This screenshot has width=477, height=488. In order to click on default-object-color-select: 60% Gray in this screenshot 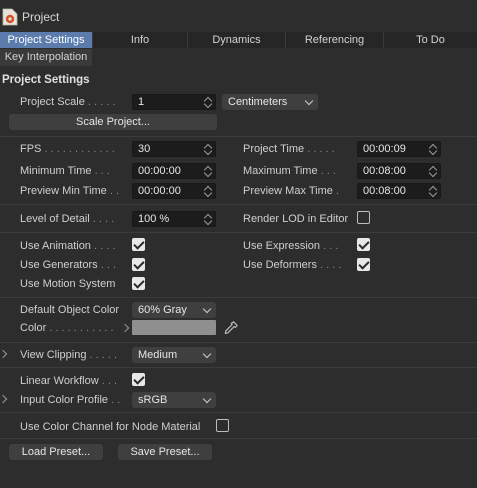, I will do `click(174, 310)`.